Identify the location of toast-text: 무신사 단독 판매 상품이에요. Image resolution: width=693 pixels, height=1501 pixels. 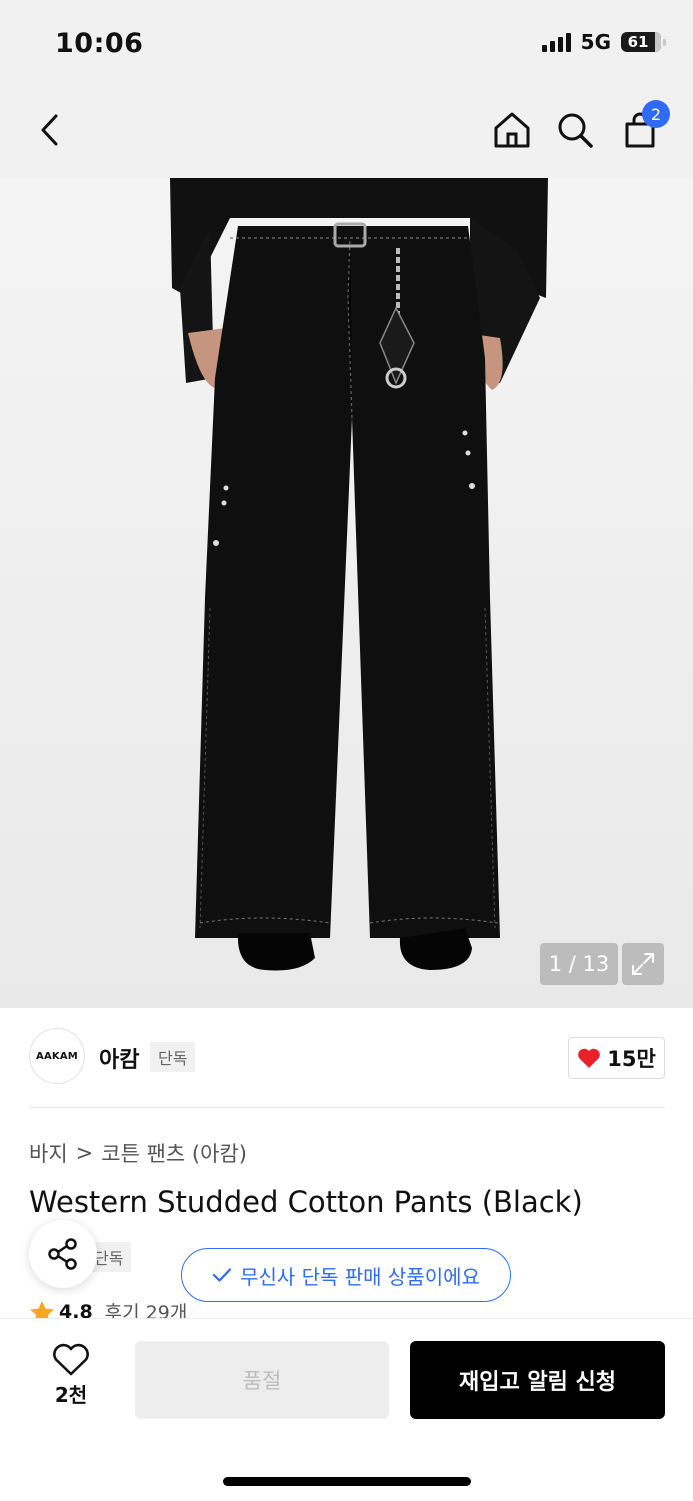
(360, 1276).